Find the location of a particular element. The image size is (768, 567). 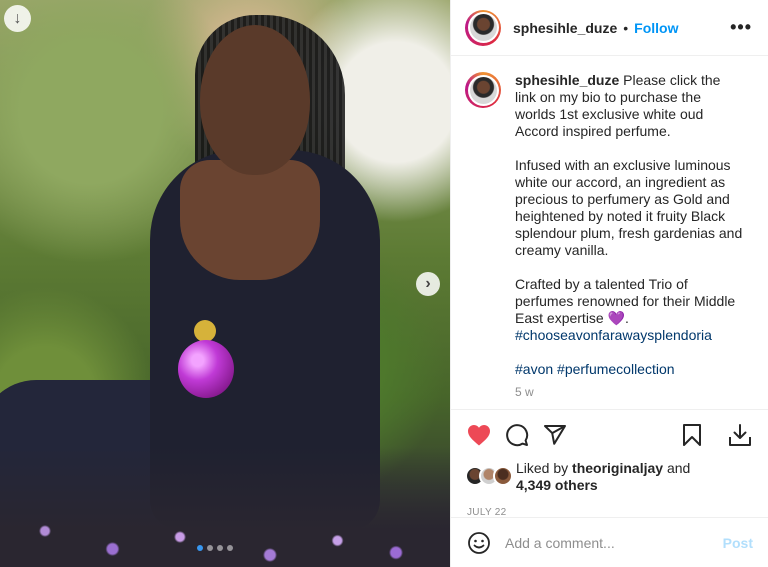

likes-text: Liked by theoriginaljay and 4,349 others is located at coordinates (603, 477).